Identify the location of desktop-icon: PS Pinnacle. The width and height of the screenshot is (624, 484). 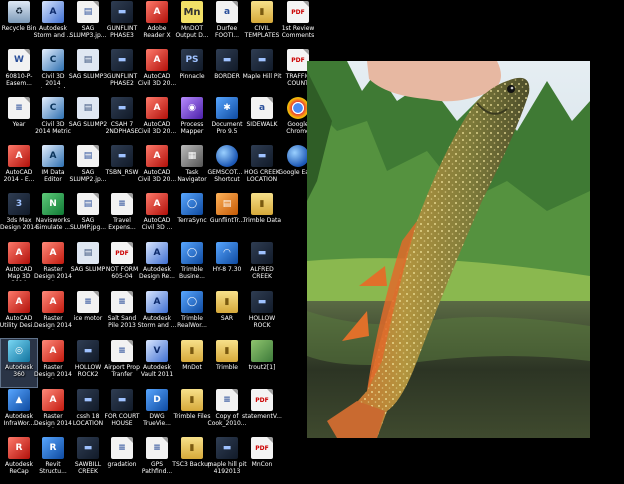
(192, 72).